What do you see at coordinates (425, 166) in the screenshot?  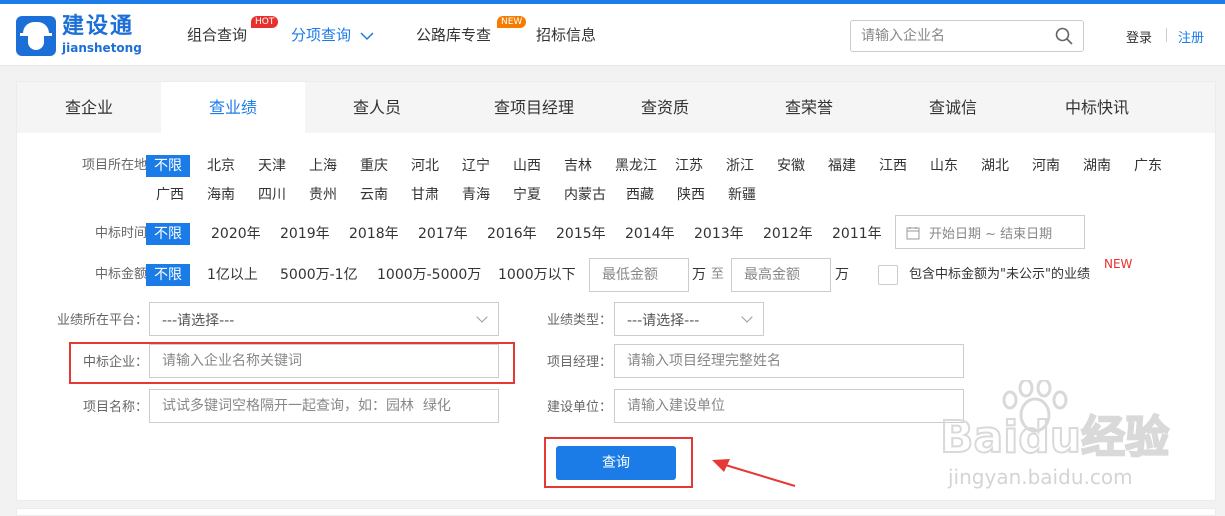 I see `location-option: 河北` at bounding box center [425, 166].